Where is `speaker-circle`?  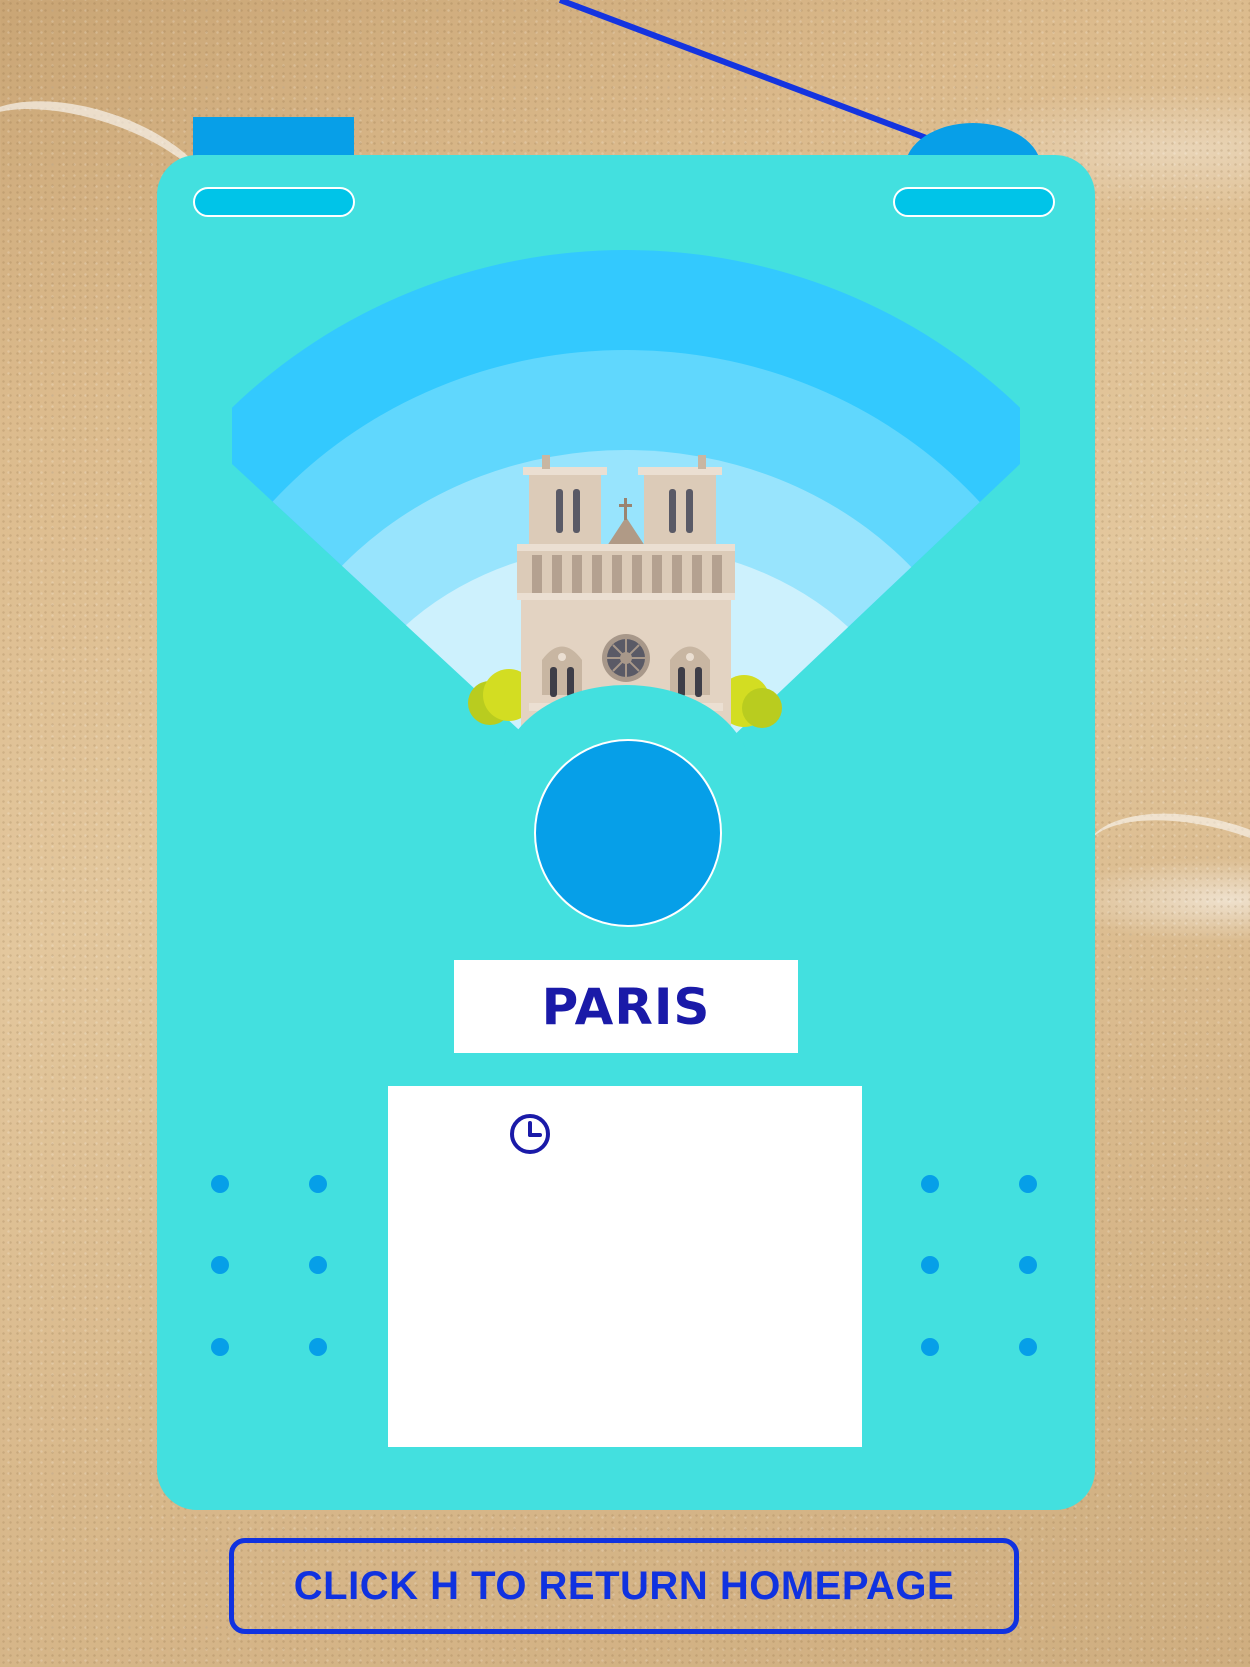 speaker-circle is located at coordinates (628, 833).